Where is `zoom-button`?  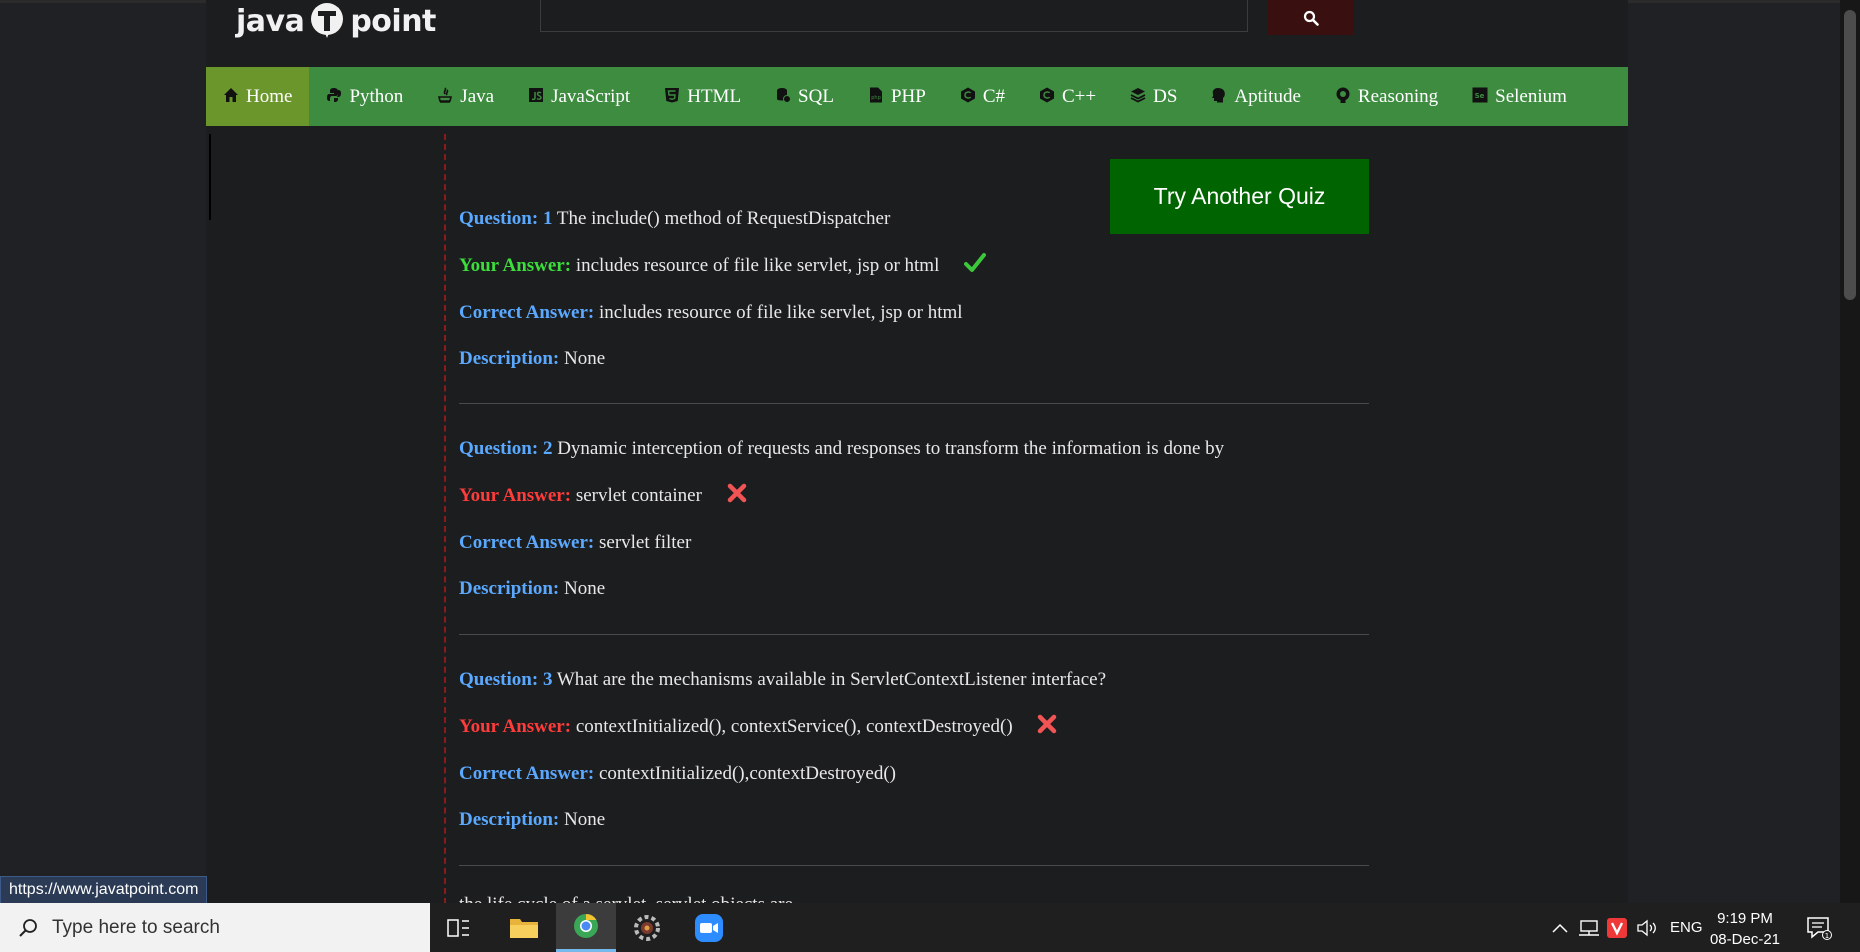
zoom-button is located at coordinates (709, 927).